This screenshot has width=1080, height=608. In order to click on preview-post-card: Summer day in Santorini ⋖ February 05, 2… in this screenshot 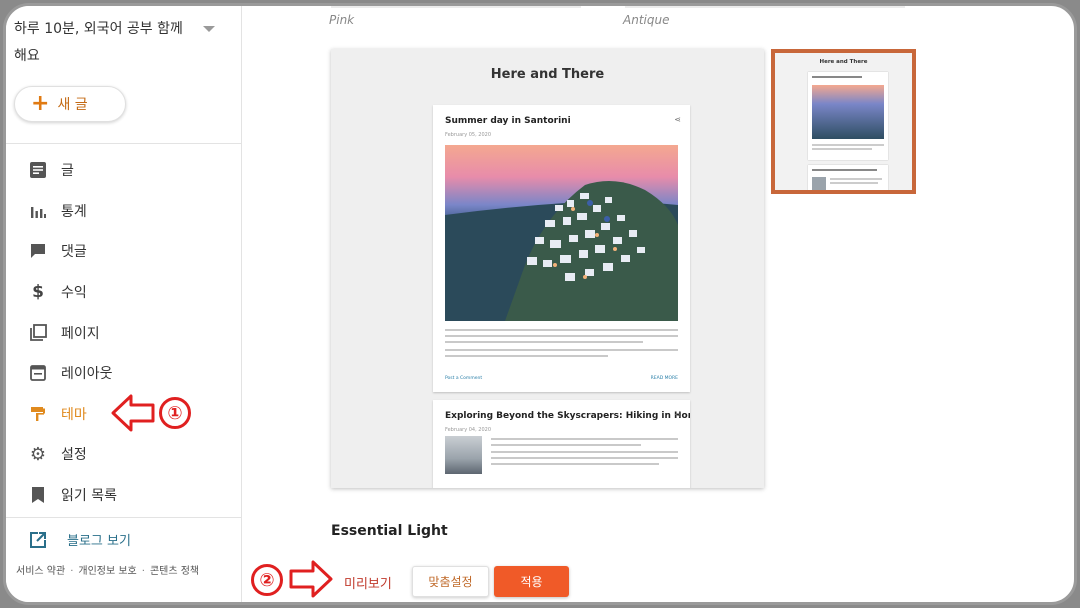, I will do `click(561, 248)`.